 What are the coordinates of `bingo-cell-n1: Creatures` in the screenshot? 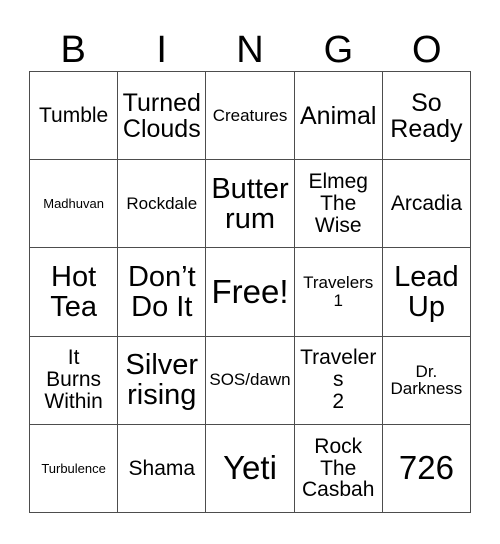 It's located at (250, 116).